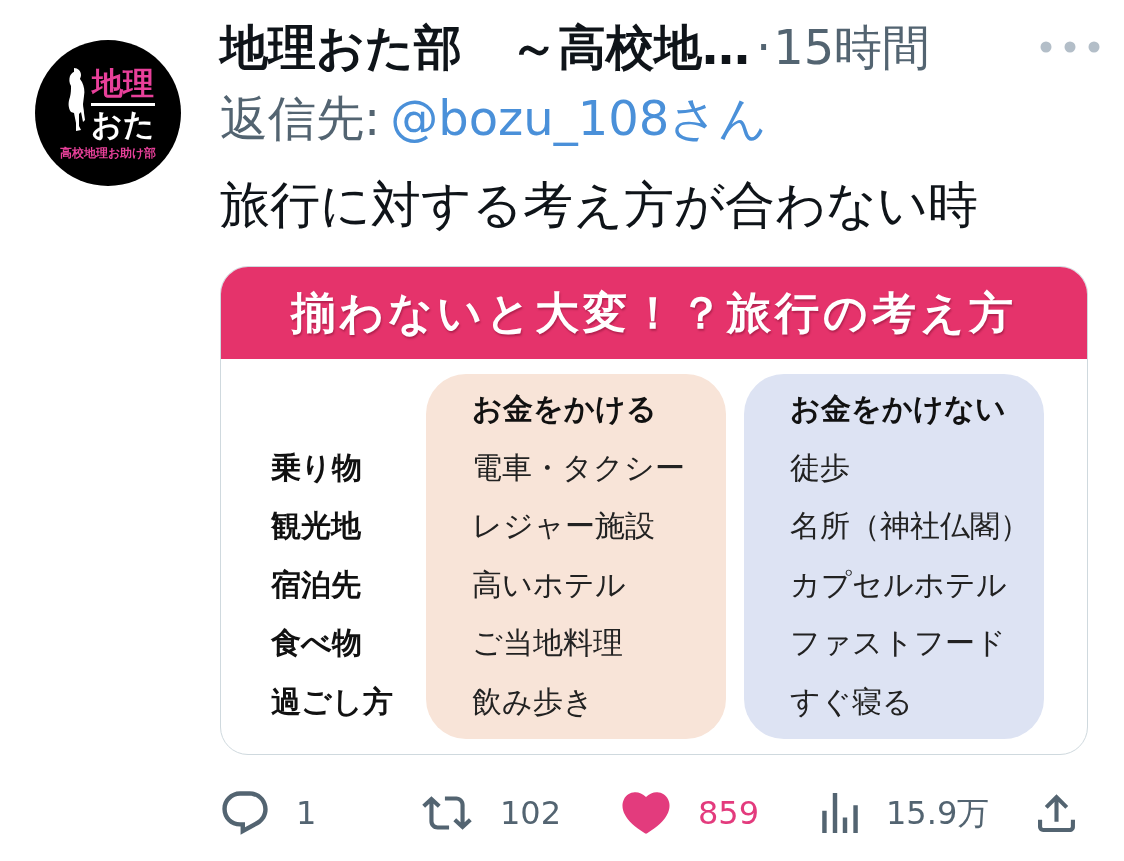  Describe the element at coordinates (852, 47) in the screenshot. I see `timestamp: 15時間` at that location.